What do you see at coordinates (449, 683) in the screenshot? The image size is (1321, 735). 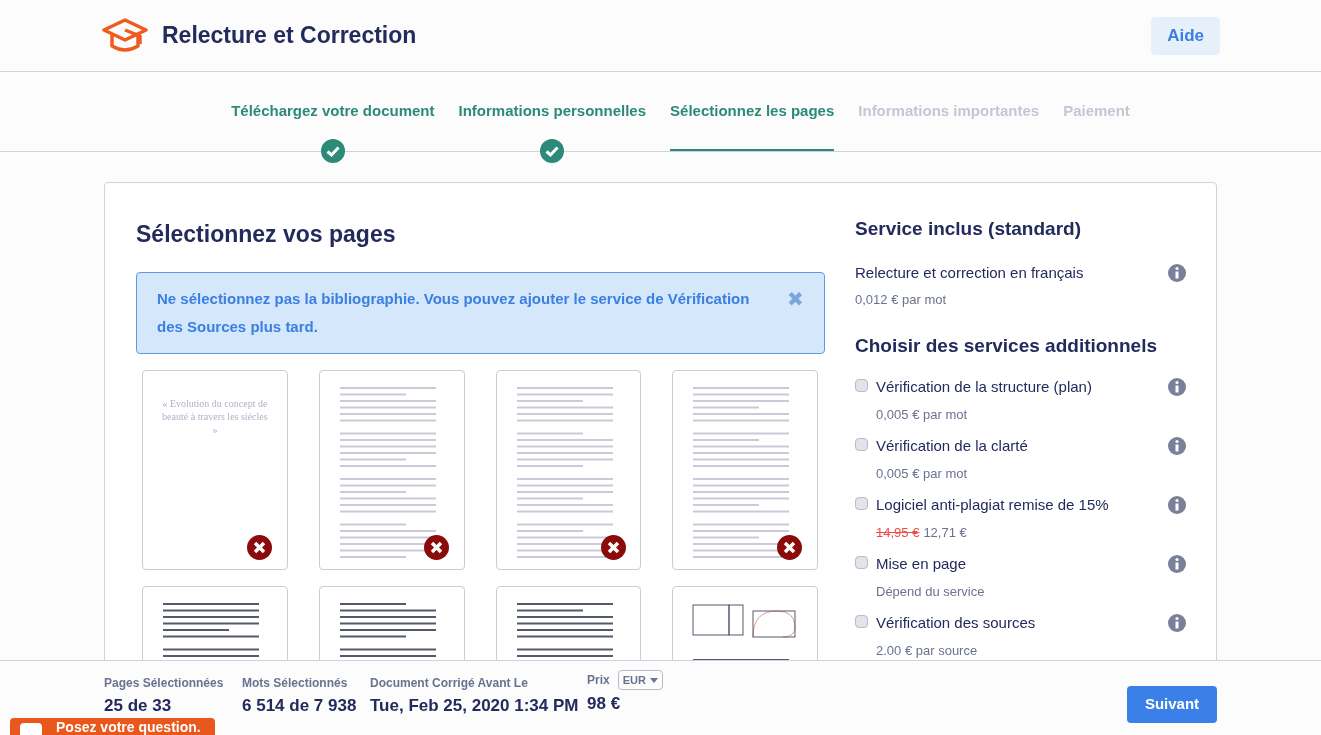 I see `stat-label: Document Corrigé Avant Le` at bounding box center [449, 683].